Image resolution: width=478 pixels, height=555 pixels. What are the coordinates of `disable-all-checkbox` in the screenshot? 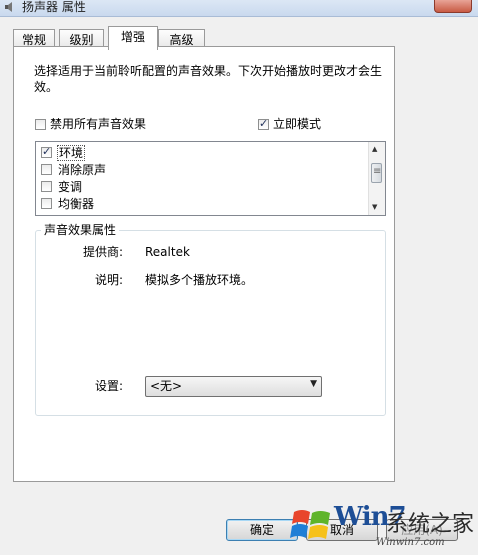 It's located at (40, 124).